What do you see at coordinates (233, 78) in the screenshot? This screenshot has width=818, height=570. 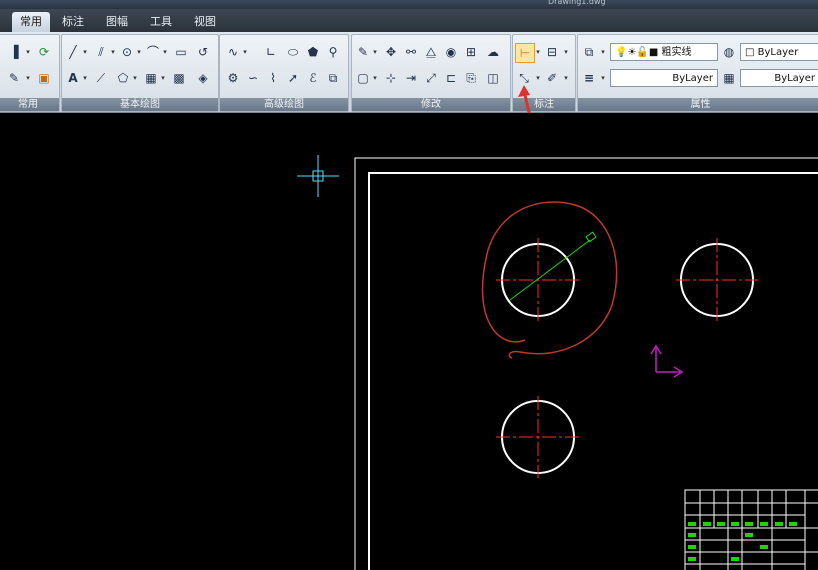 I see `gear-shape-icon: ⚙` at bounding box center [233, 78].